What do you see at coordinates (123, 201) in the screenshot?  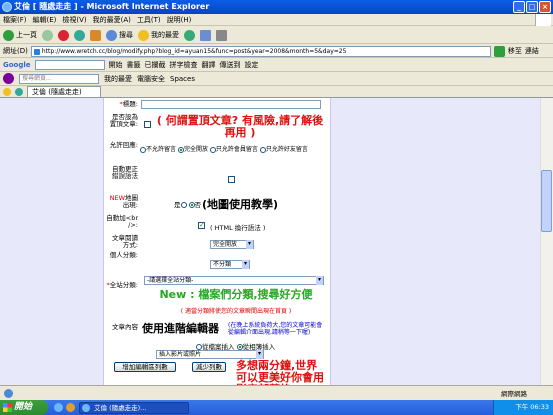 I see `map-label: NEW地圖出現:` at bounding box center [123, 201].